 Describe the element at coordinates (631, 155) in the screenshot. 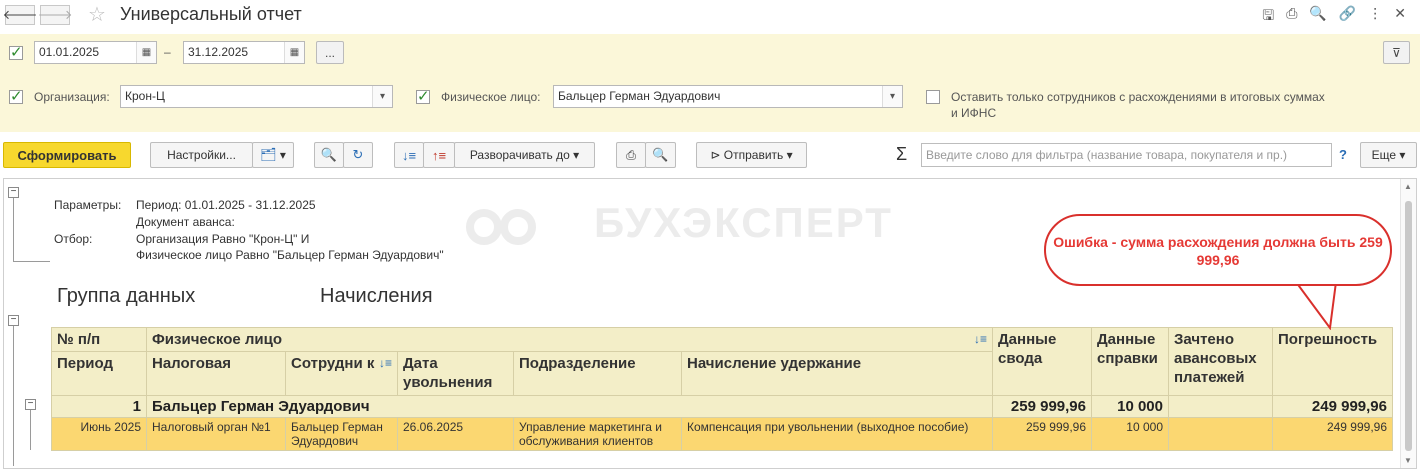

I see `print-button: ⎙` at that location.